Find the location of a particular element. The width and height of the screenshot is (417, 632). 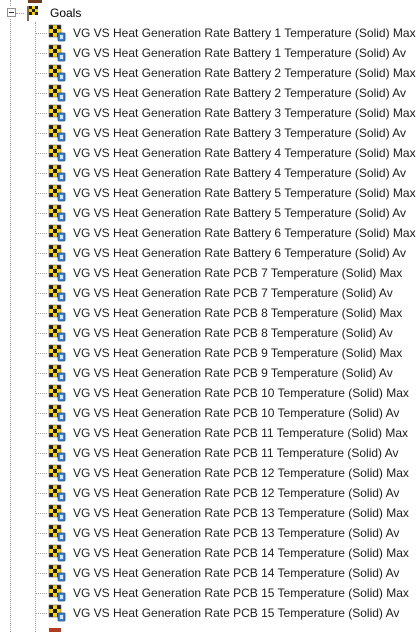

goals-node: Goals is located at coordinates (208, 13).